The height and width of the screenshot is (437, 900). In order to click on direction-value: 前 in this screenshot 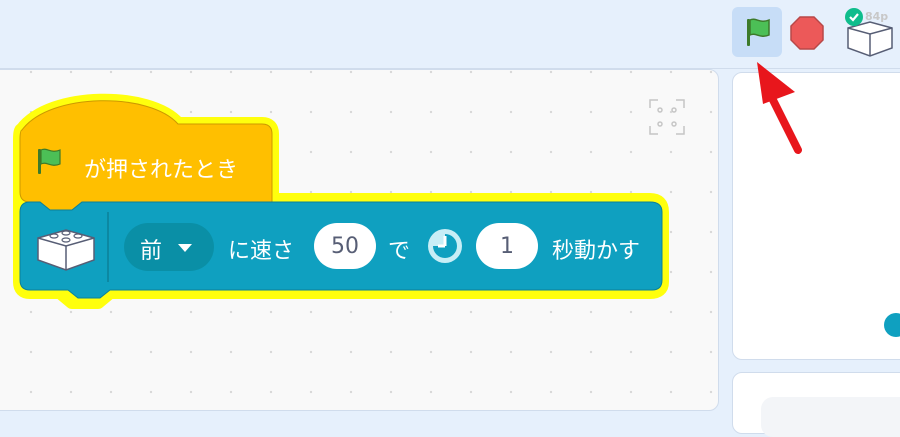, I will do `click(151, 251)`.